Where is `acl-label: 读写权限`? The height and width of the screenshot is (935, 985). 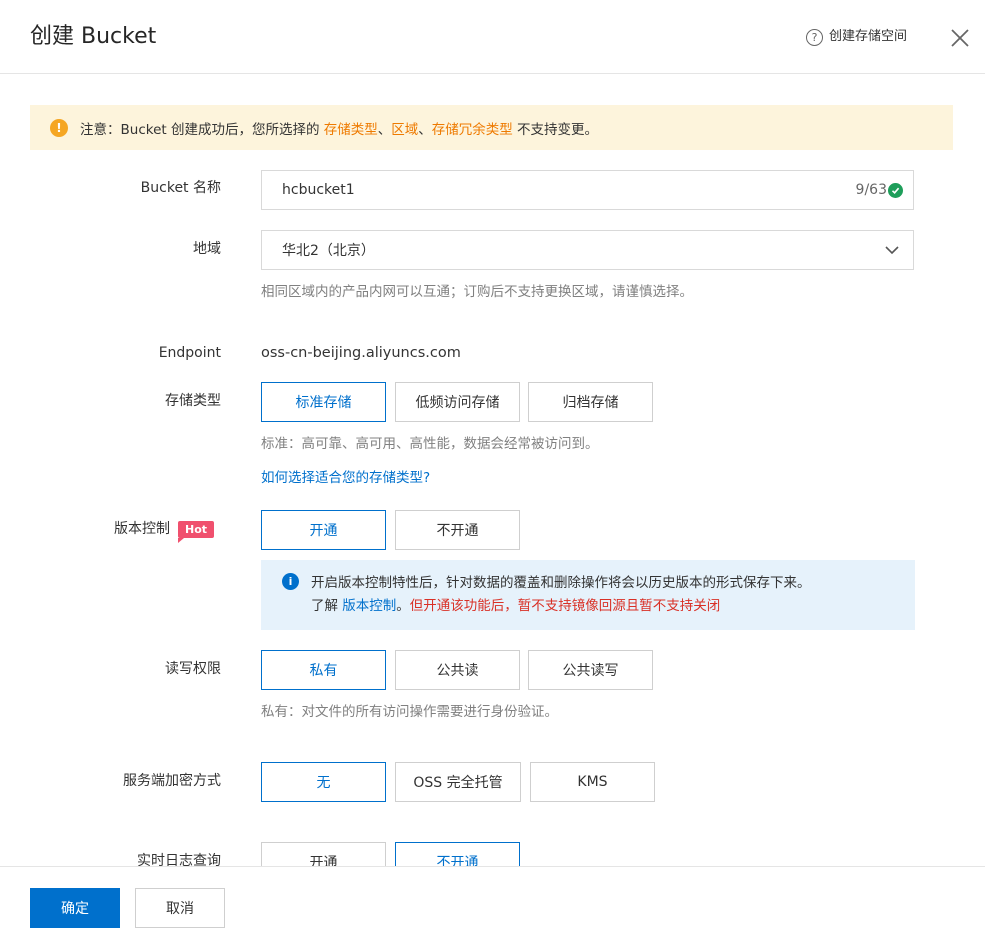 acl-label: 读写权限 is located at coordinates (193, 669).